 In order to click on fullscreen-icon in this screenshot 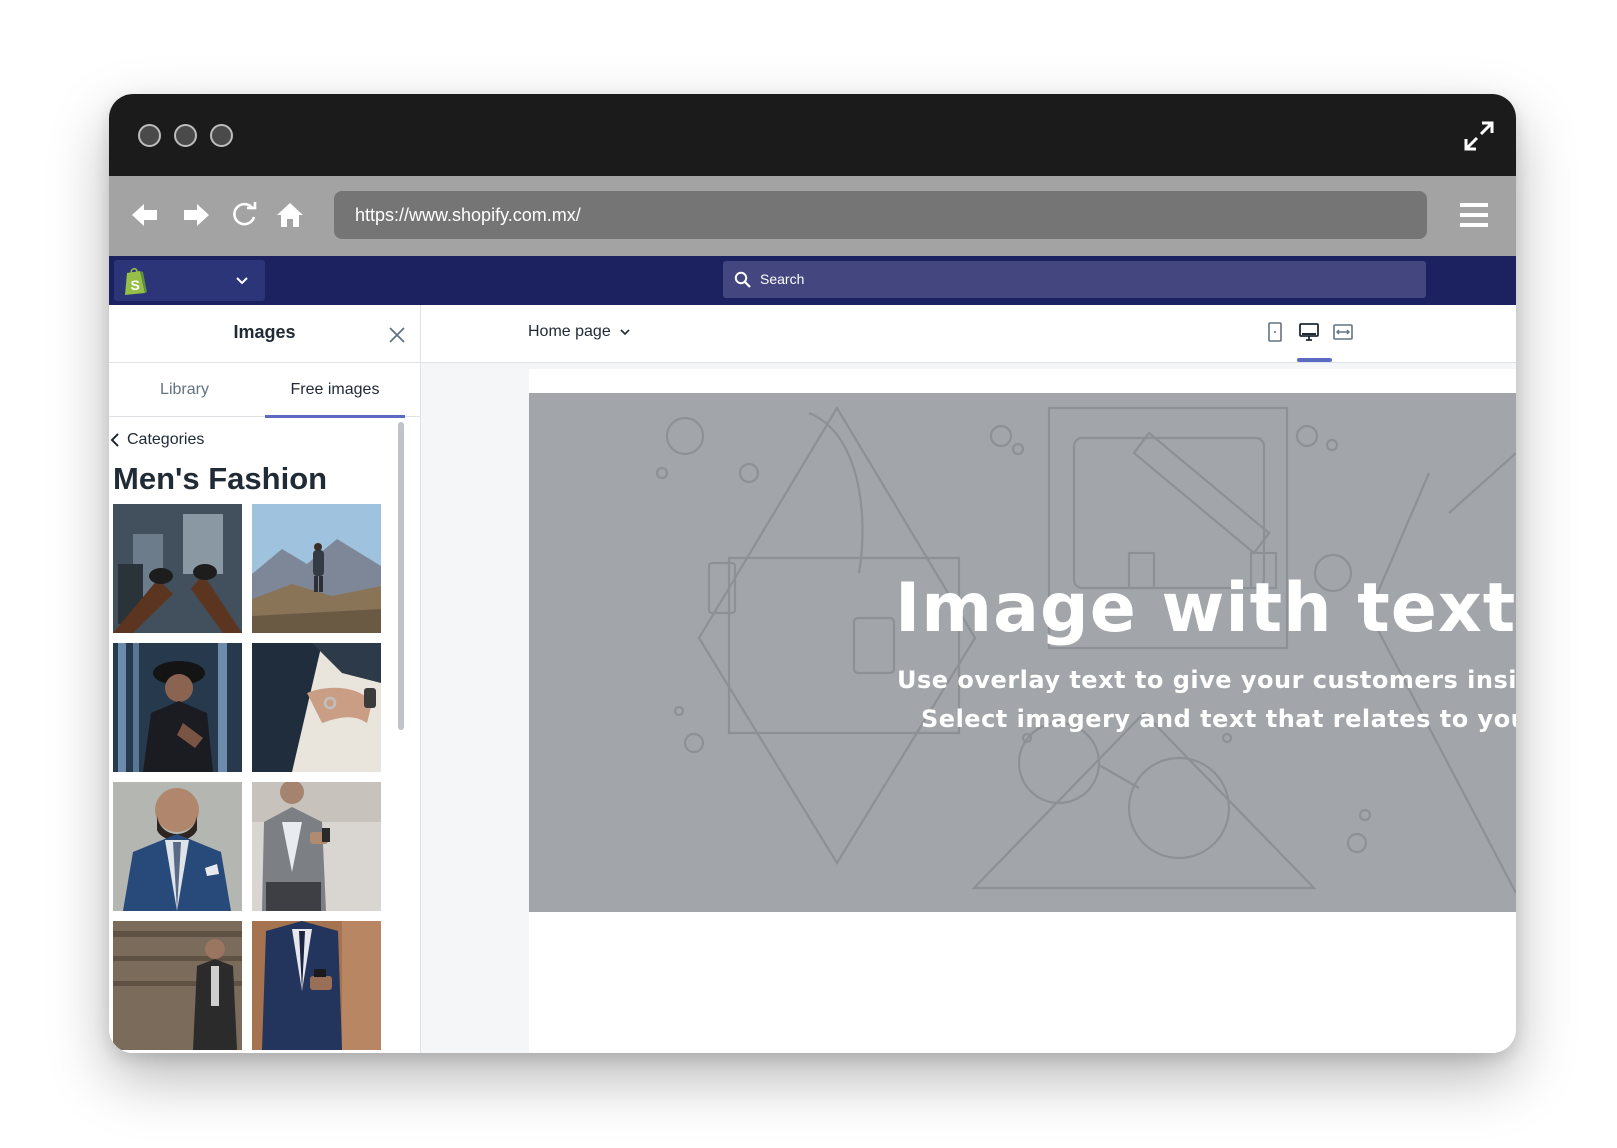, I will do `click(1479, 136)`.